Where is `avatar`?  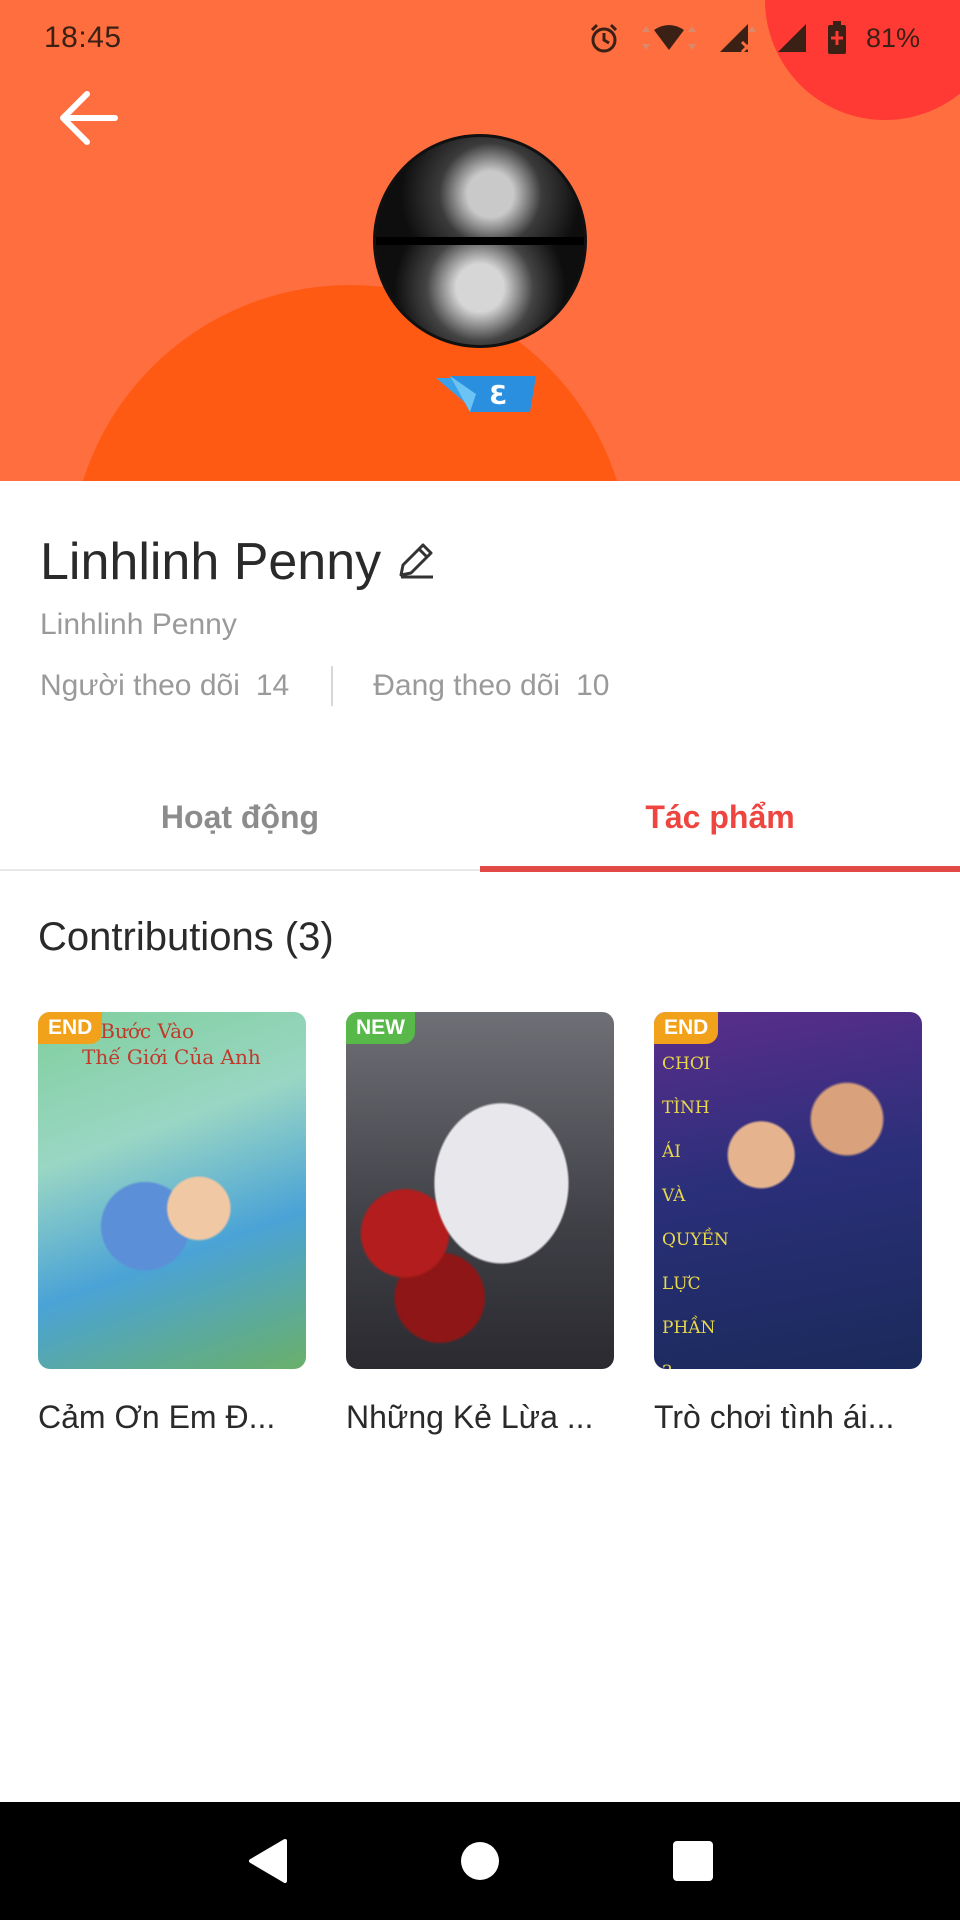
avatar is located at coordinates (480, 241).